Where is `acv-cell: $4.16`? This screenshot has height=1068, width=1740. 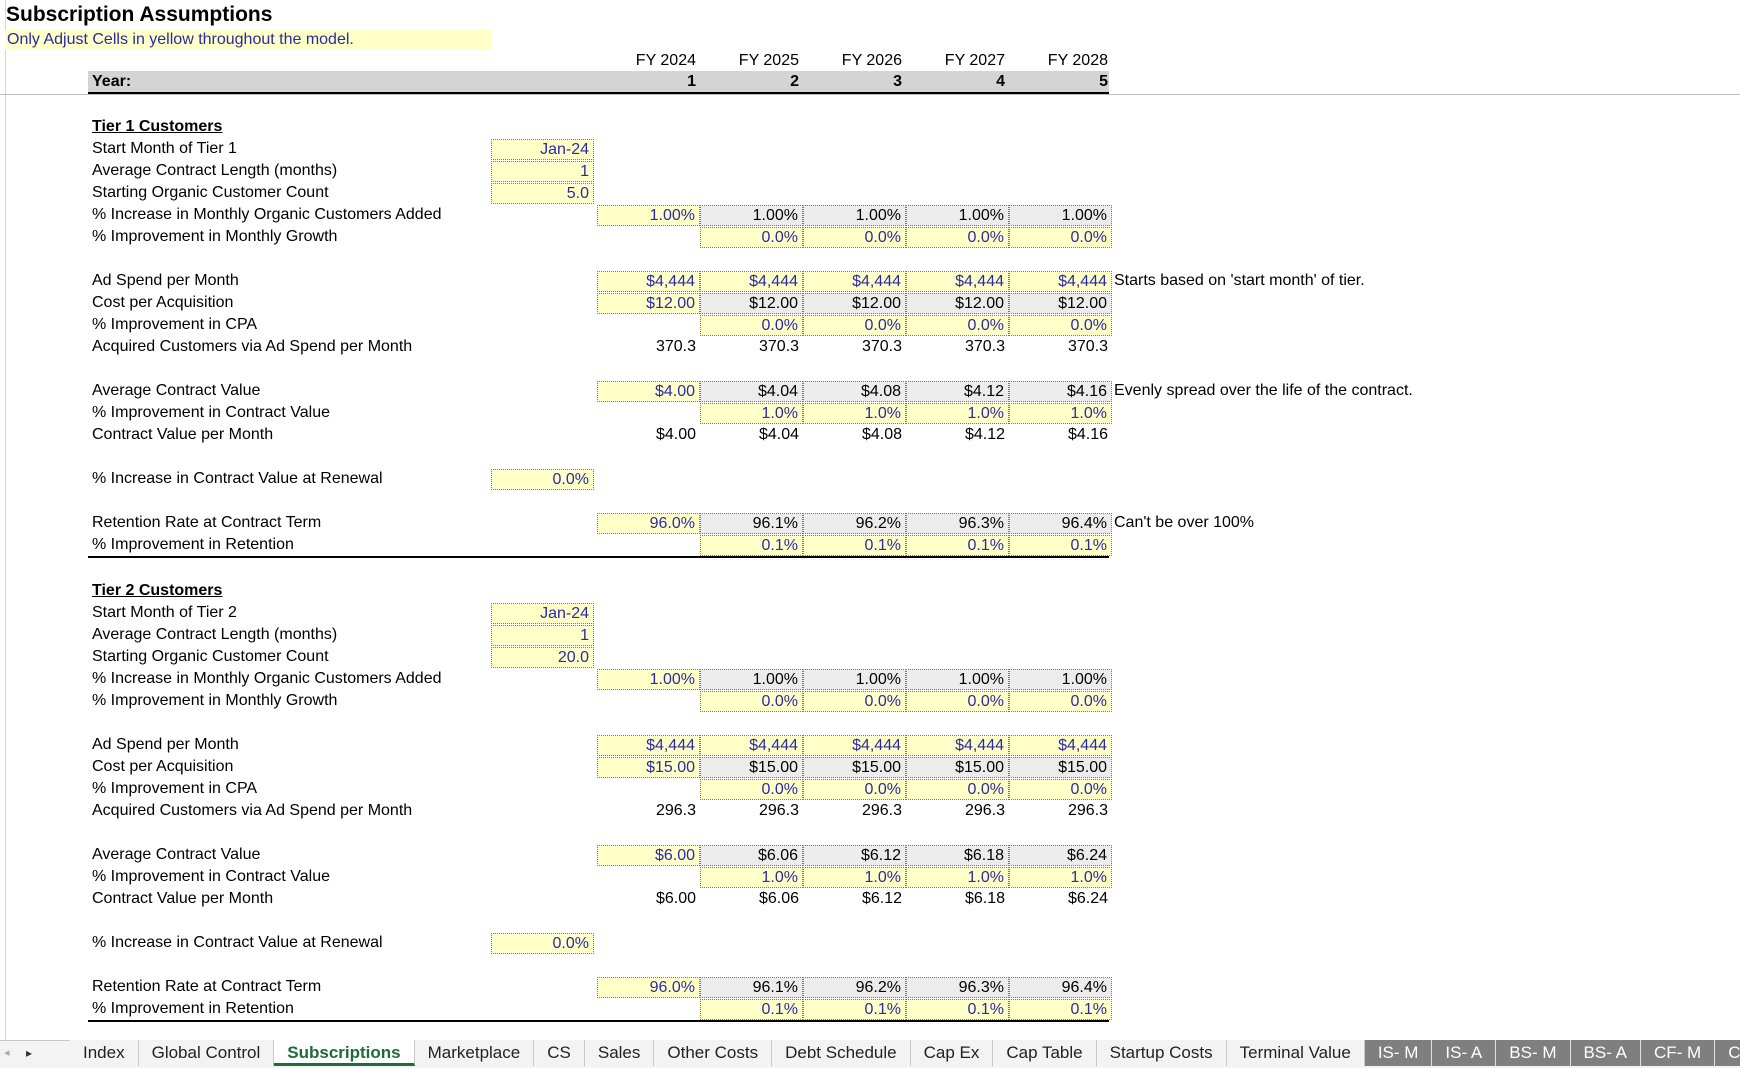
acv-cell: $4.16 is located at coordinates (1060, 391).